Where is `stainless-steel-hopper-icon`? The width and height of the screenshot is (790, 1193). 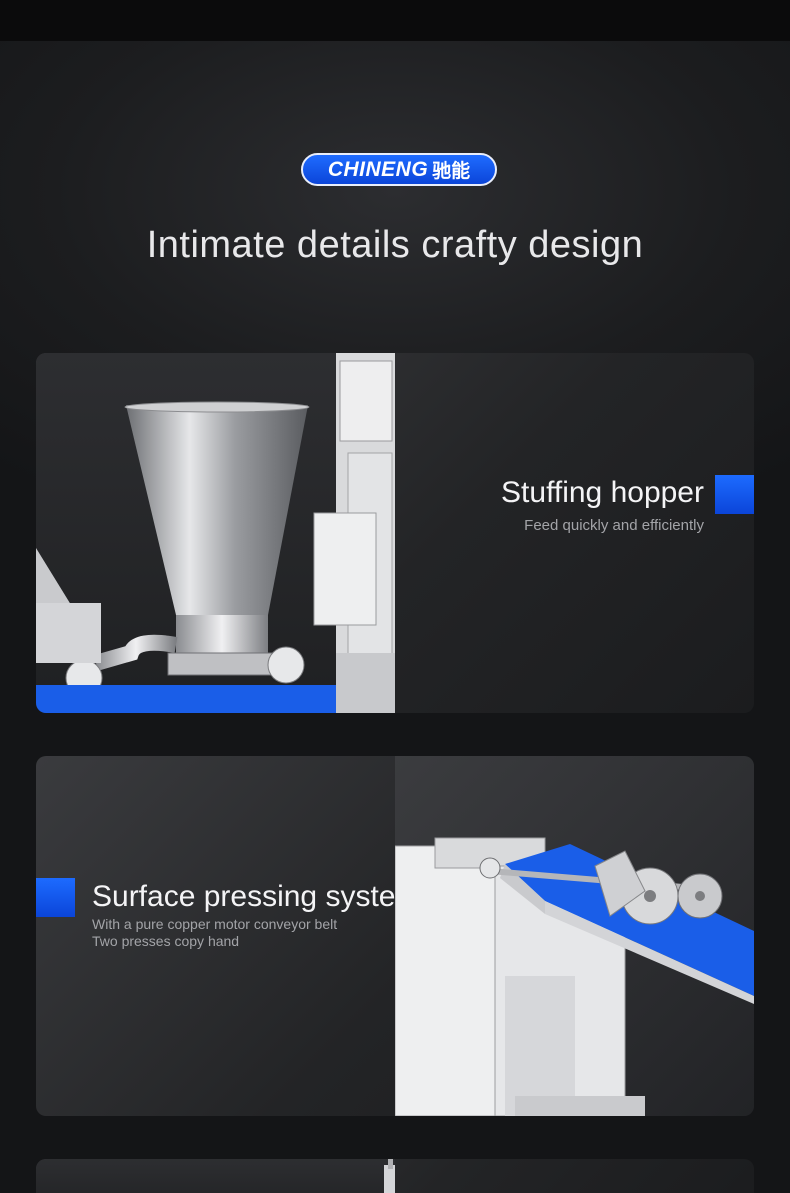 stainless-steel-hopper-icon is located at coordinates (215, 533).